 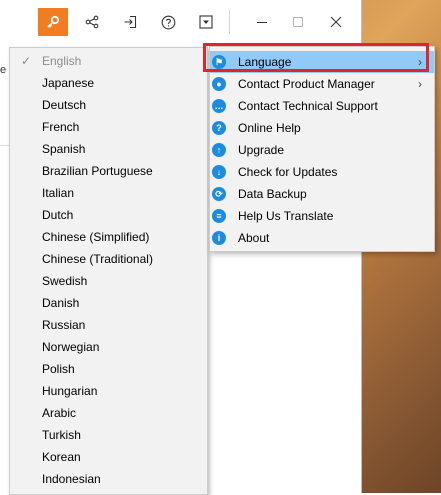 I want to click on language-item-polish: Polish, so click(x=108, y=369).